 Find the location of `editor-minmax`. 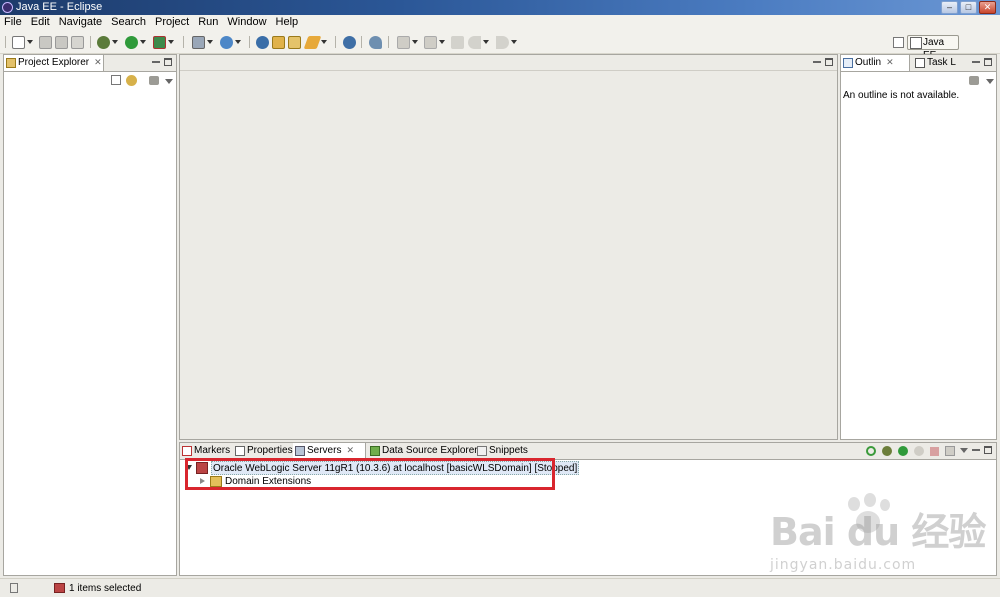

editor-minmax is located at coordinates (823, 62).